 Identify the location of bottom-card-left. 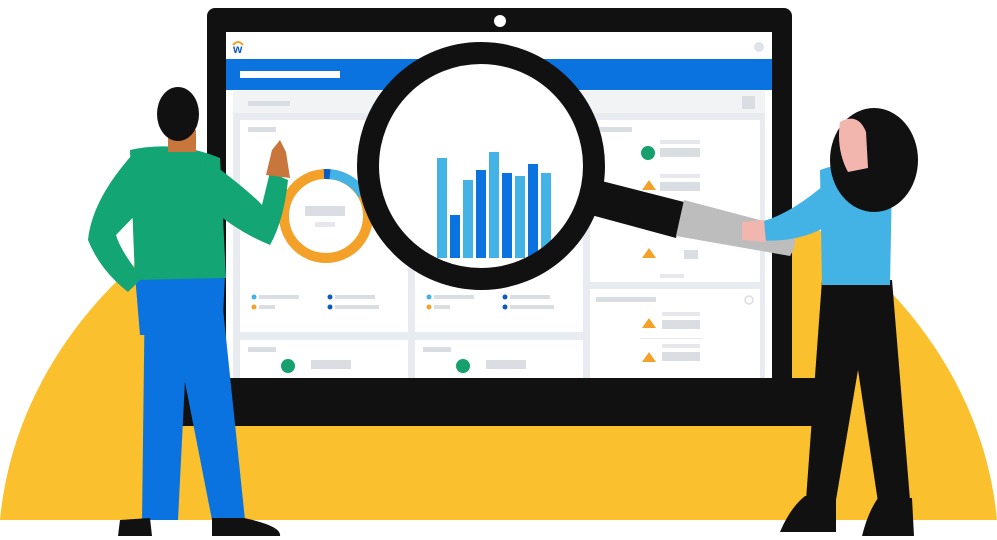
(324, 359).